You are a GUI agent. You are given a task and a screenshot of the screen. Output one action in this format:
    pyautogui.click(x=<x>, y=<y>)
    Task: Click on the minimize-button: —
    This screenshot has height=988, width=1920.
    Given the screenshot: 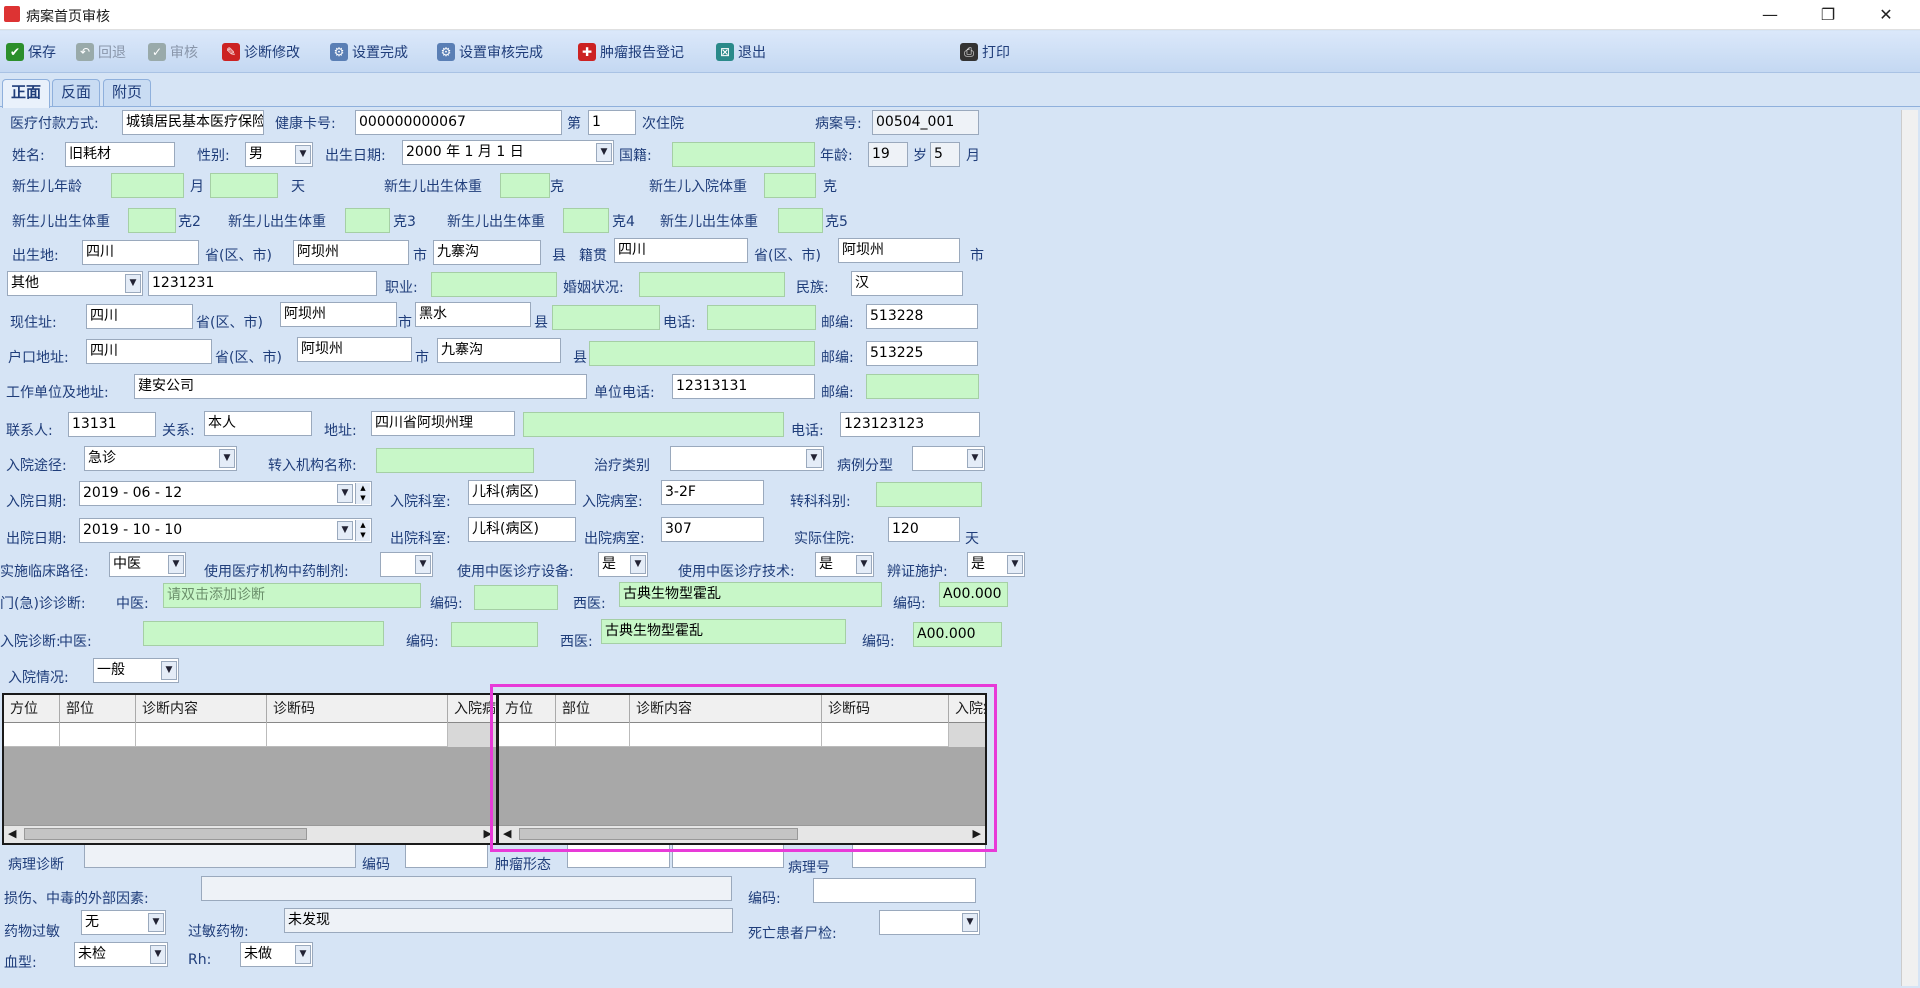 What is the action you would take?
    pyautogui.click(x=1770, y=15)
    